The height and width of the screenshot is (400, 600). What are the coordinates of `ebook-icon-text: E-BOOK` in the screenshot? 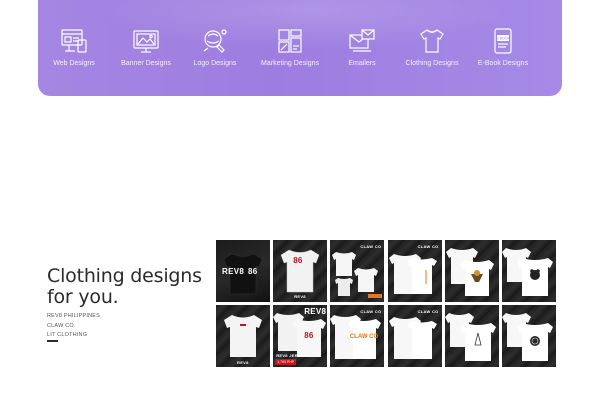 It's located at (503, 39).